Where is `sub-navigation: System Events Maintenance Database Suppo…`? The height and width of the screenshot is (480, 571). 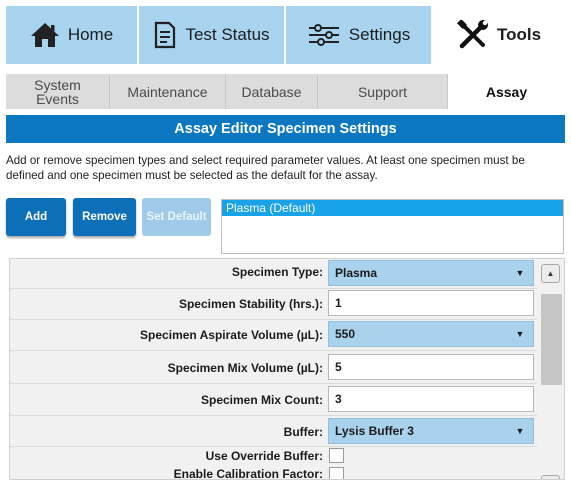 sub-navigation: System Events Maintenance Database Suppo… is located at coordinates (285, 91).